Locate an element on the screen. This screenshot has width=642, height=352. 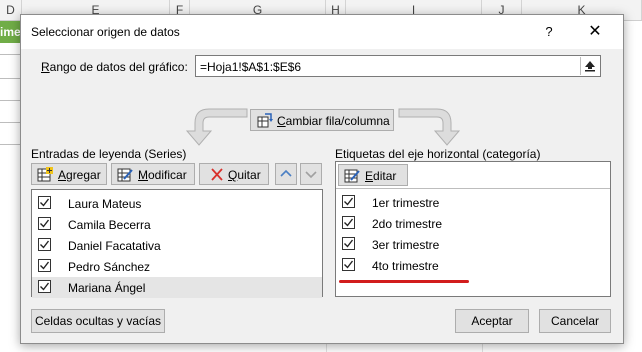
series-label: Laura Mateus is located at coordinates (105, 204).